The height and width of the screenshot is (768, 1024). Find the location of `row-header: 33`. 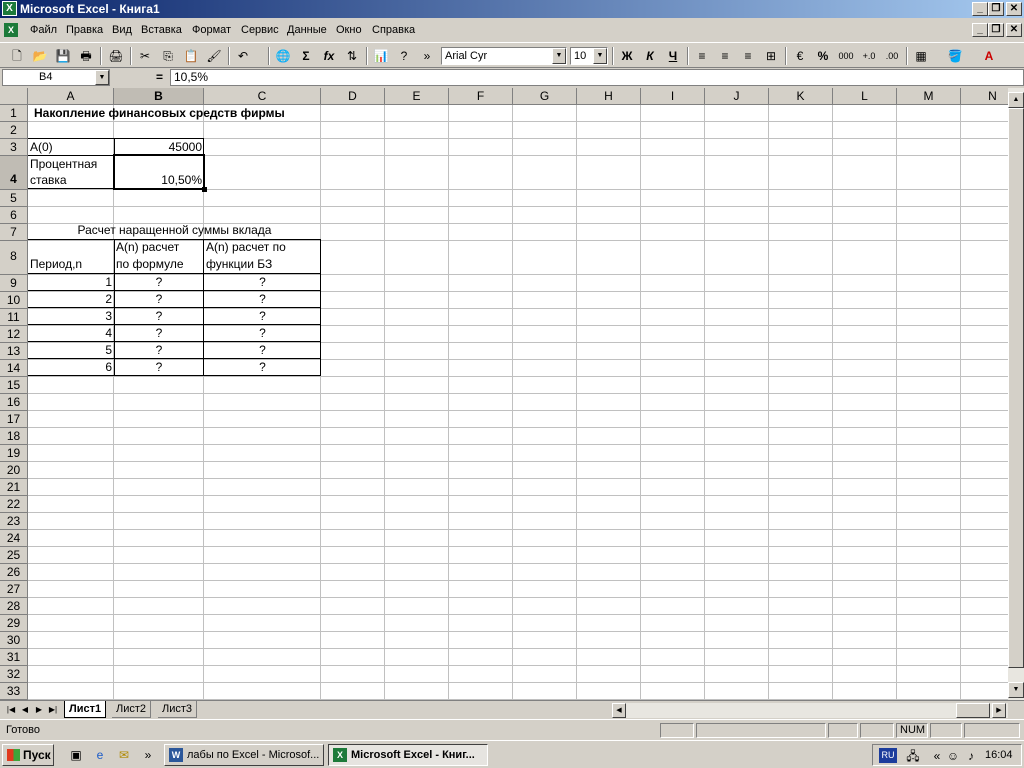

row-header: 33 is located at coordinates (14, 691).